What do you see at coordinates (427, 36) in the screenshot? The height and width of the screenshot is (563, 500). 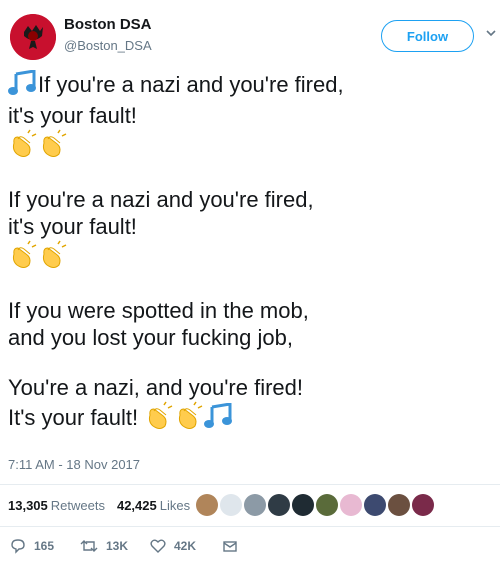 I see `follow-button: Follow` at bounding box center [427, 36].